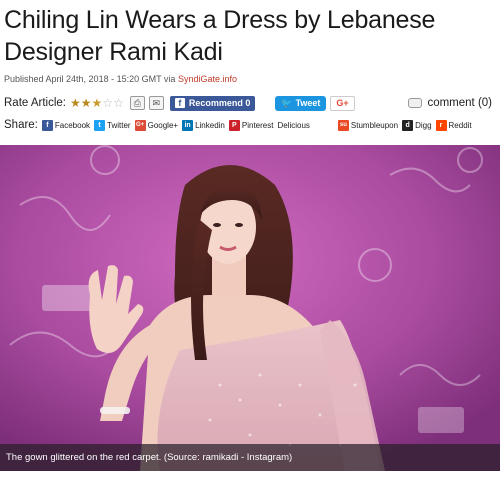 The image size is (500, 479). I want to click on share-facebook: f Facebook, so click(66, 125).